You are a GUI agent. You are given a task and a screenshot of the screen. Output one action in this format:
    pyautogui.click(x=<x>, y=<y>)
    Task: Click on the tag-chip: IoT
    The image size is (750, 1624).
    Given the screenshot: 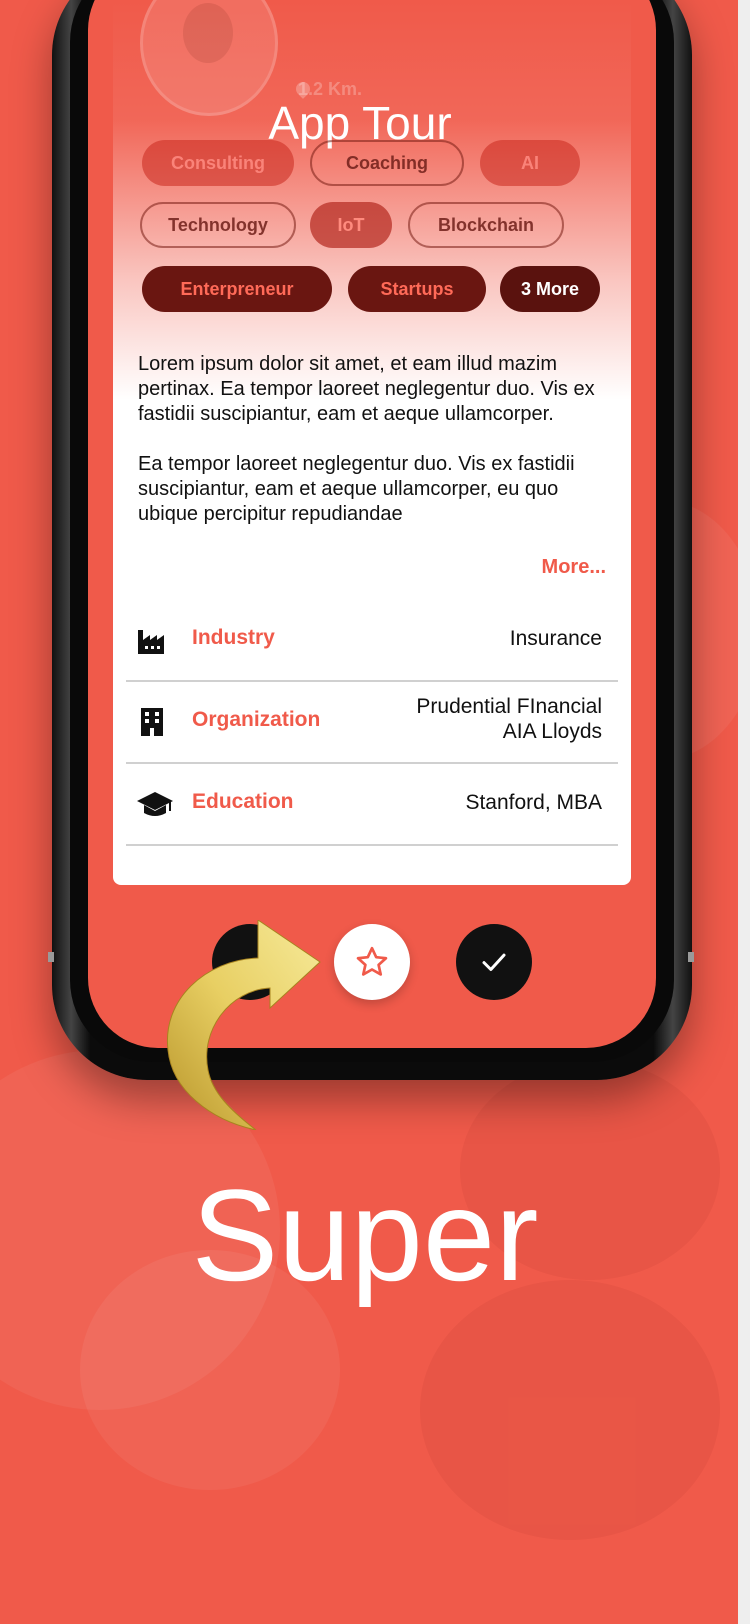 What is the action you would take?
    pyautogui.click(x=351, y=225)
    